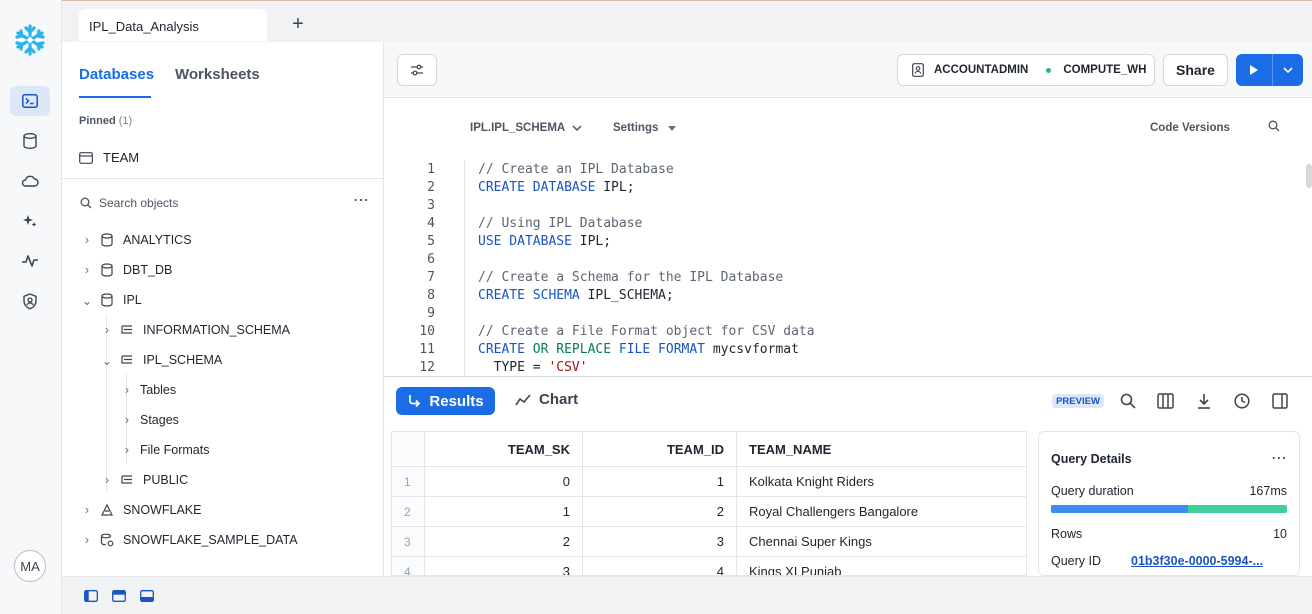 The width and height of the screenshot is (1312, 614). I want to click on cell-team-id: 4, so click(660, 566).